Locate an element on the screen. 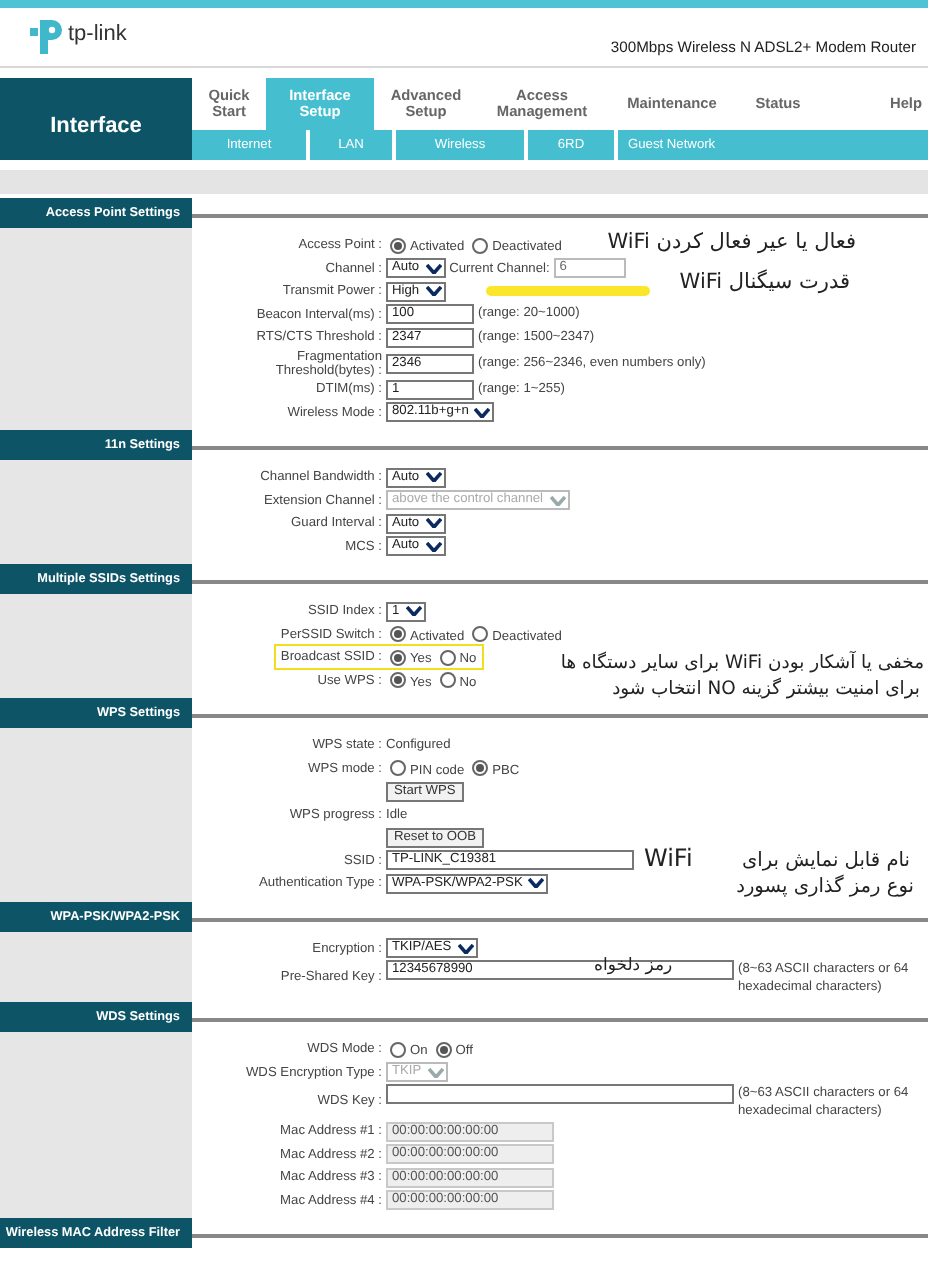 The height and width of the screenshot is (1262, 948). logo-icon is located at coordinates (46, 37).